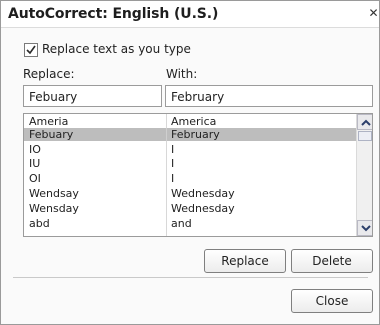 This screenshot has width=380, height=325. Describe the element at coordinates (269, 96) in the screenshot. I see `with-field: February` at that location.